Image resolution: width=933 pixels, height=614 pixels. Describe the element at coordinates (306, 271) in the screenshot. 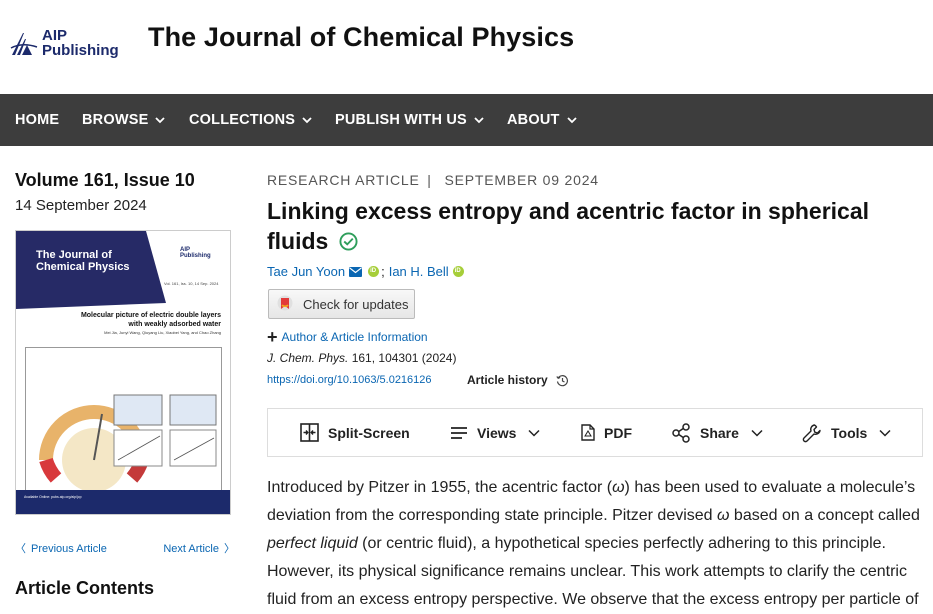

I see `author-link-yoon: Tae Jun Yoon` at that location.